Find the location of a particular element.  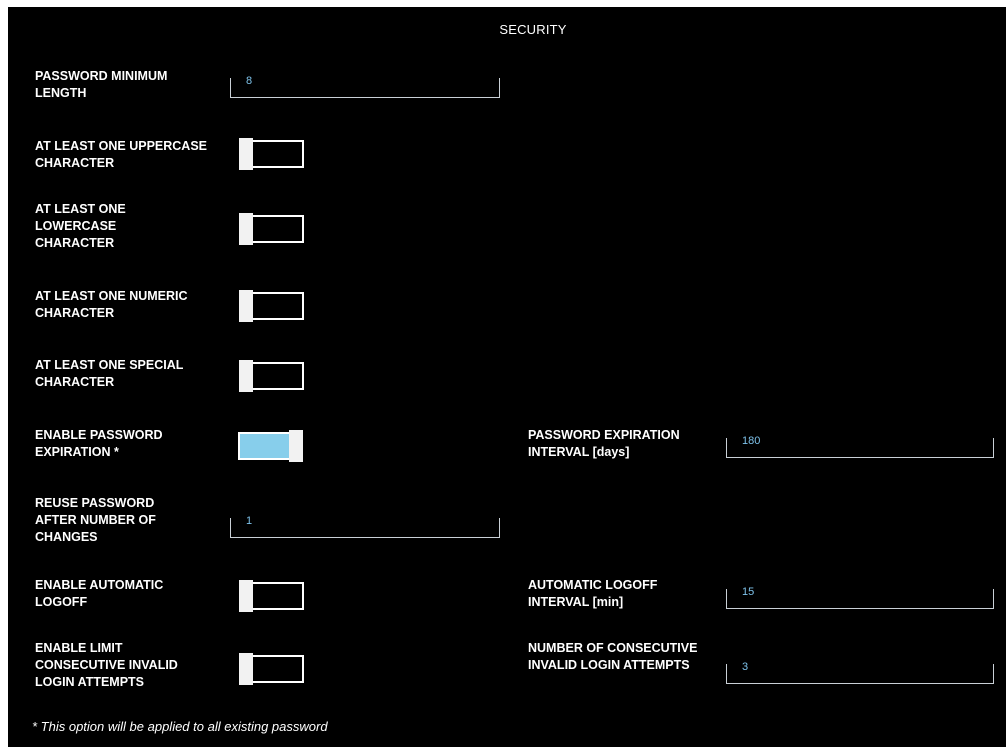

uppercase-label: AT LEAST ONE UPPERCASE CHARACTER is located at coordinates (121, 154).